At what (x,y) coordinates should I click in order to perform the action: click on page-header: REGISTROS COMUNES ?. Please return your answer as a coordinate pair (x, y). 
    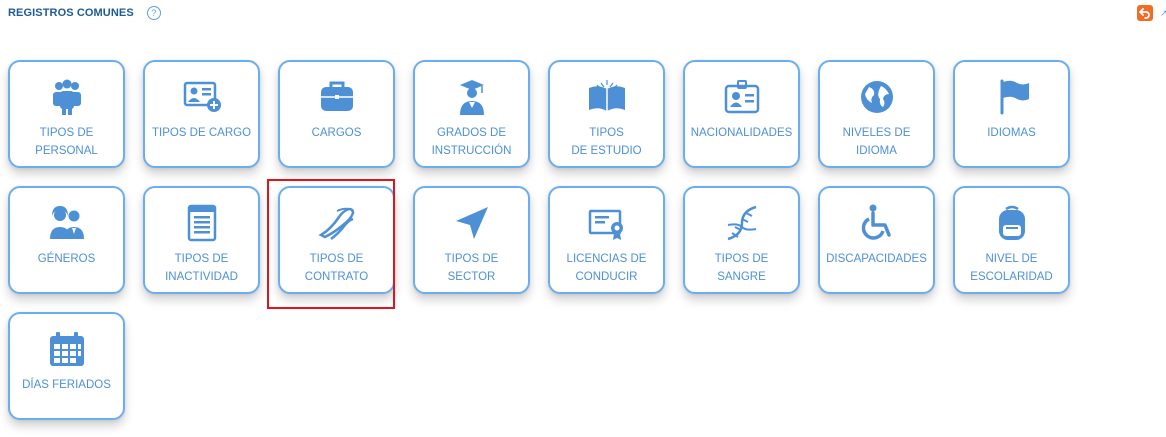
    Looking at the image, I should click on (84, 13).